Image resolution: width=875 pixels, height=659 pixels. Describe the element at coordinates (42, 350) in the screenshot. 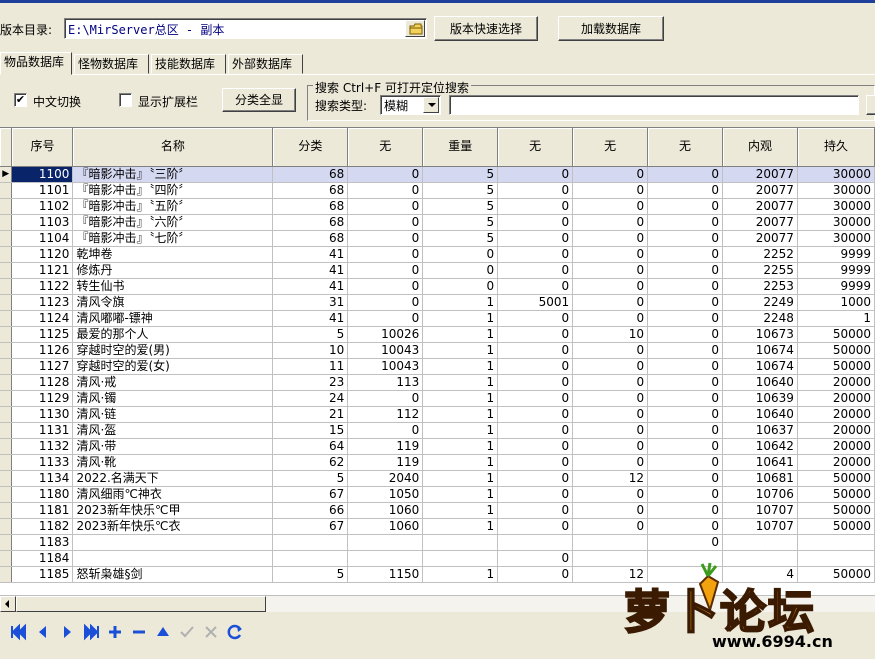

I see `table-cell: 1126` at that location.